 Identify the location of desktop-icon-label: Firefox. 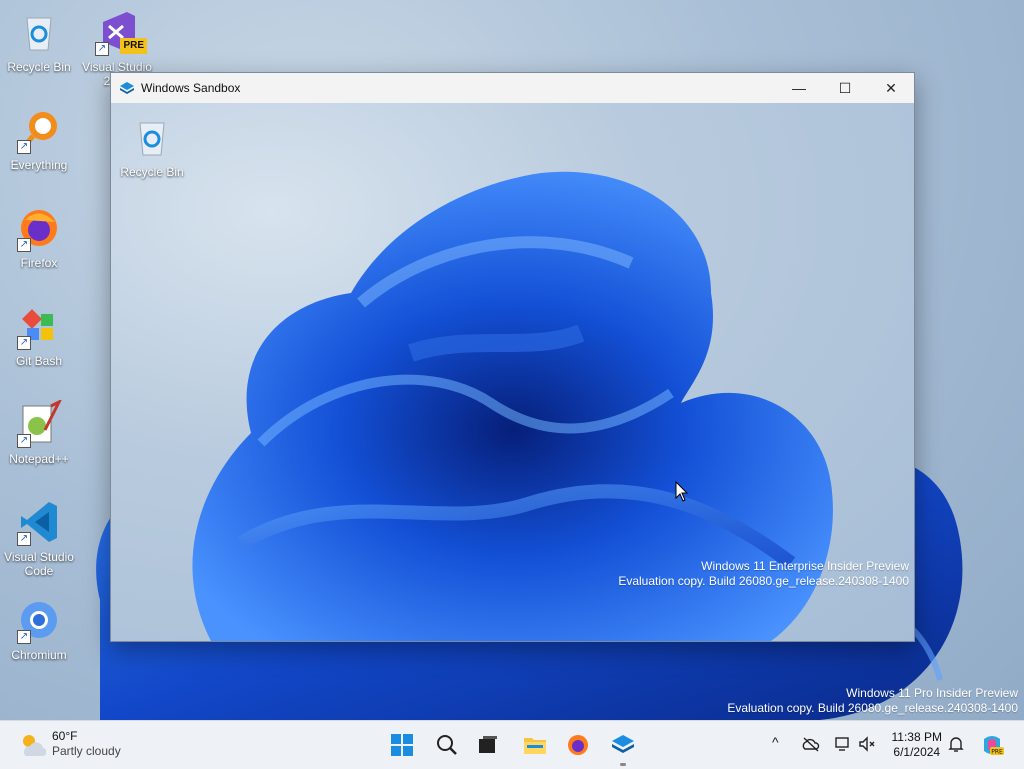
(39, 263).